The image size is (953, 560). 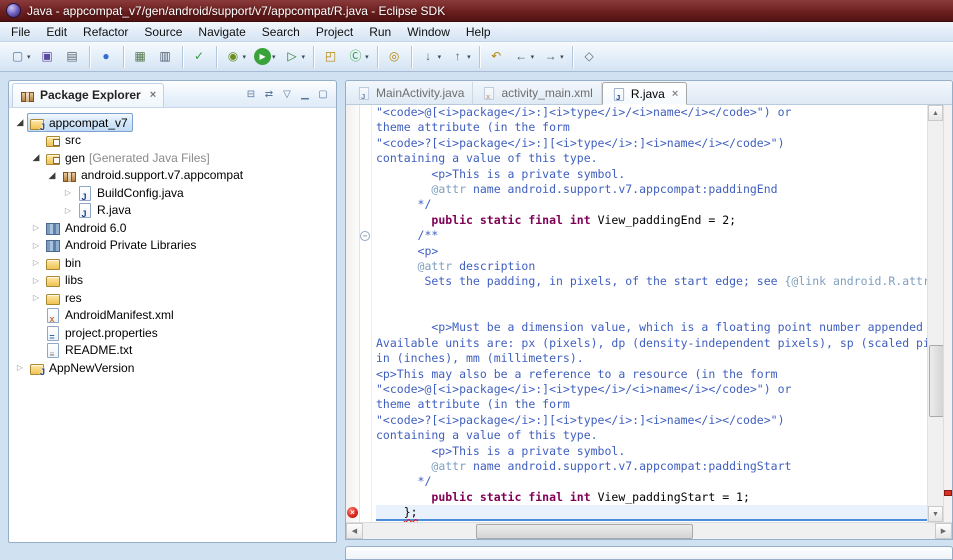 What do you see at coordinates (295, 56) in the screenshot?
I see `external-tools-button: ▷ ▾` at bounding box center [295, 56].